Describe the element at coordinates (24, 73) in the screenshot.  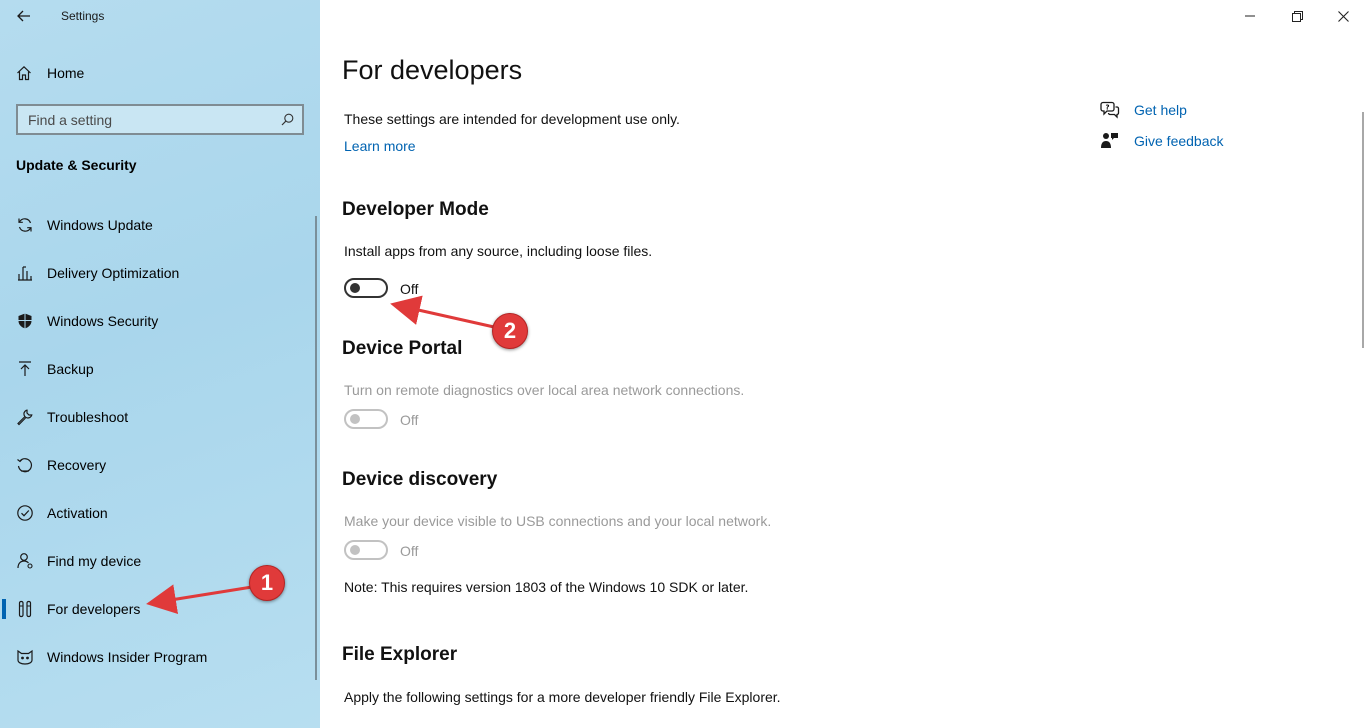
I see `home-icon` at that location.